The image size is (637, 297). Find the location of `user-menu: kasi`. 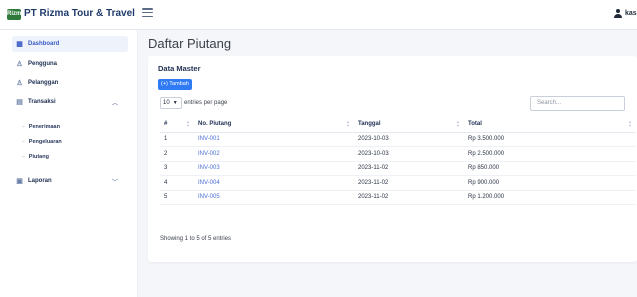

user-menu: kasi is located at coordinates (625, 13).